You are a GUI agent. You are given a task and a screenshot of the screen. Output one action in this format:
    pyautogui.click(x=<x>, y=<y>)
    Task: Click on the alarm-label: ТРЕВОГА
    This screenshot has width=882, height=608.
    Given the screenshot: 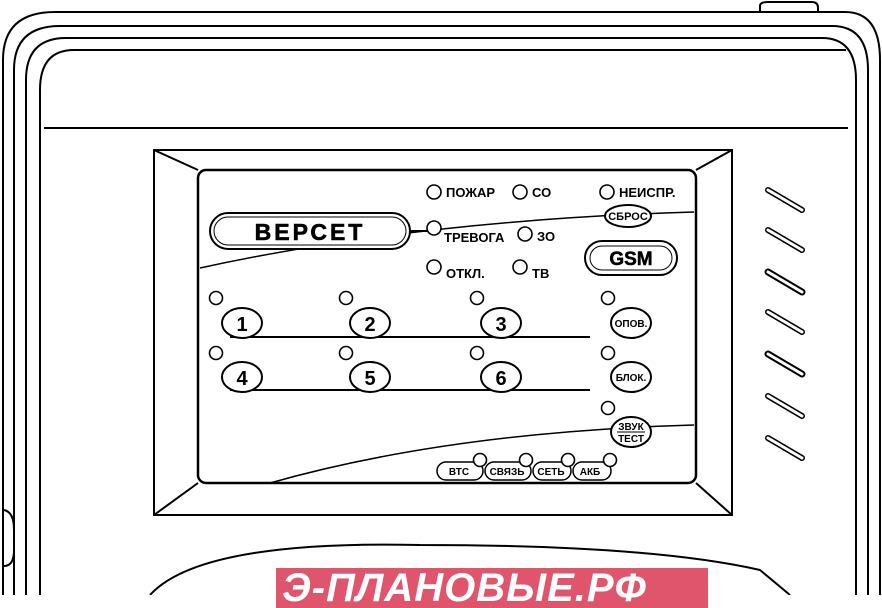 What is the action you would take?
    pyautogui.click(x=474, y=237)
    